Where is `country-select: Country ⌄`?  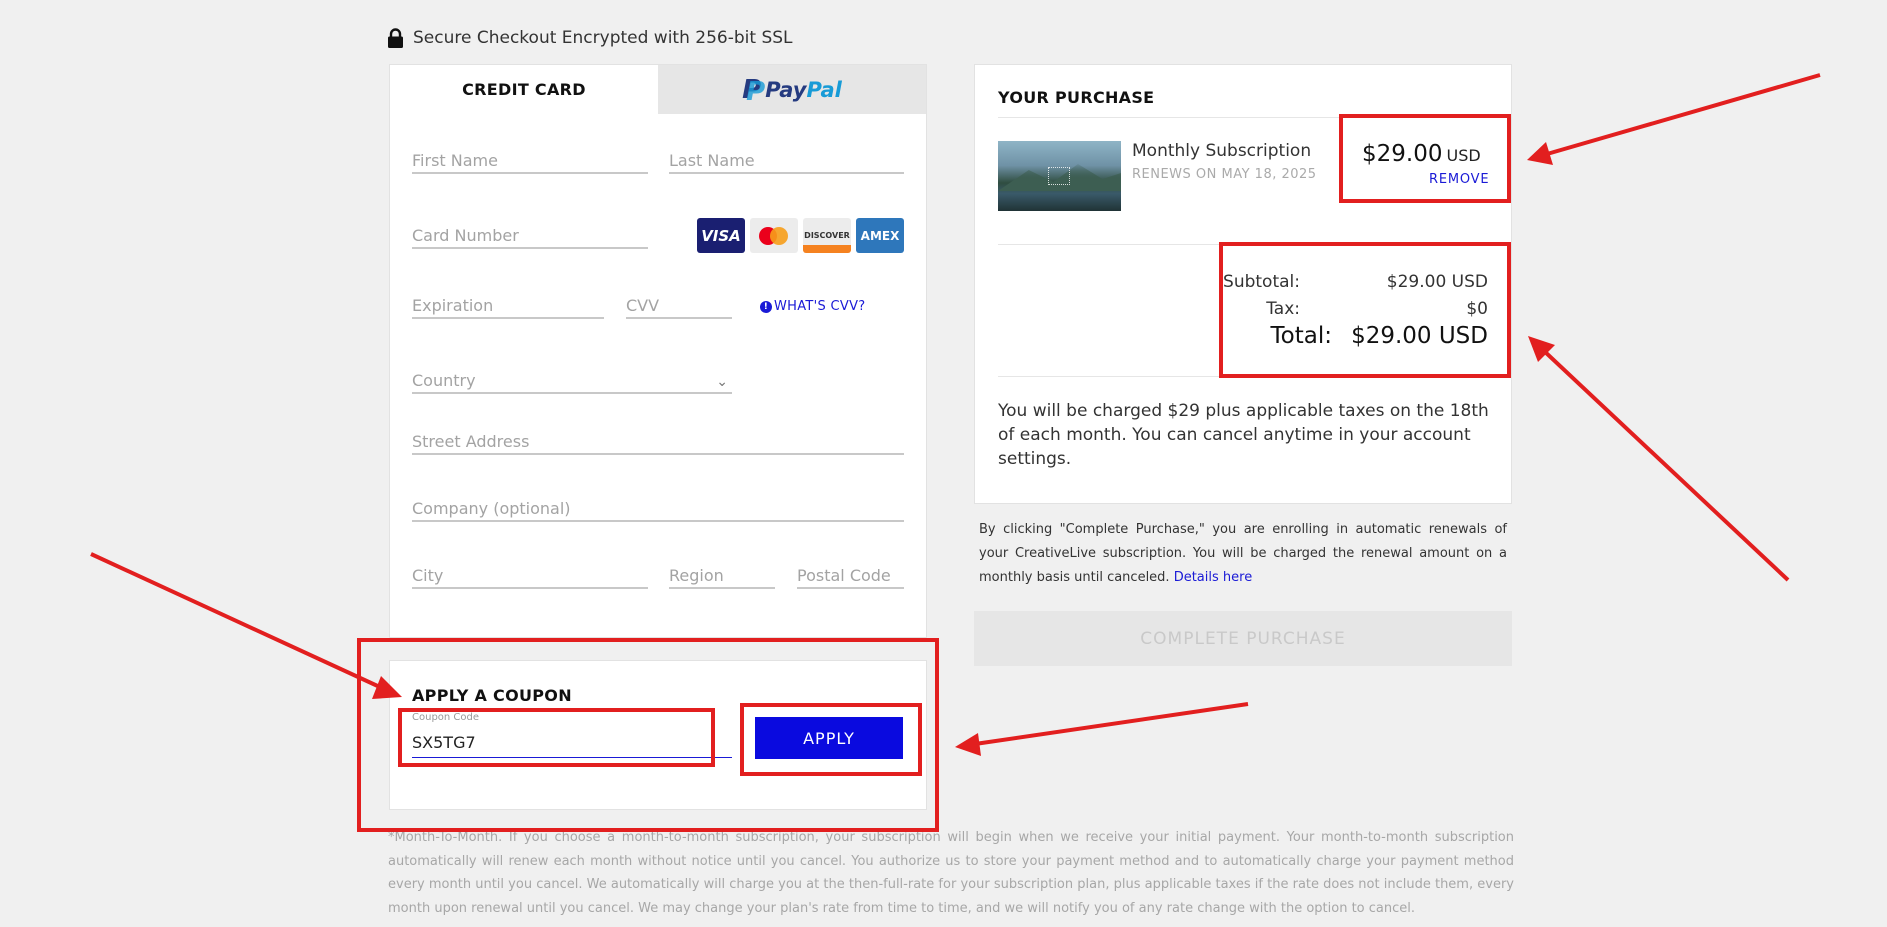 country-select: Country ⌄ is located at coordinates (572, 379).